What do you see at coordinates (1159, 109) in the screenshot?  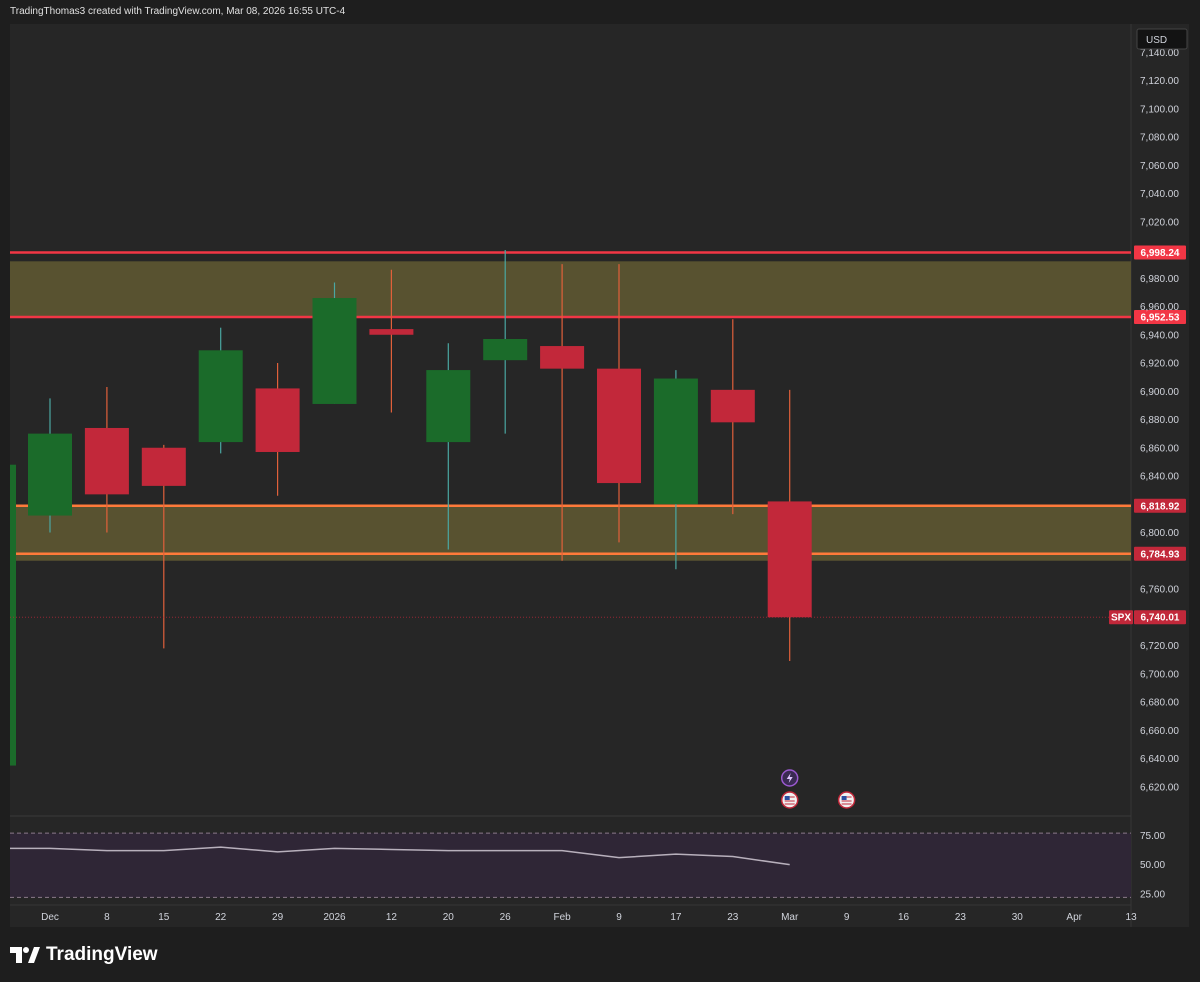 I see `price-axis-tick-label: 7,100.00` at bounding box center [1159, 109].